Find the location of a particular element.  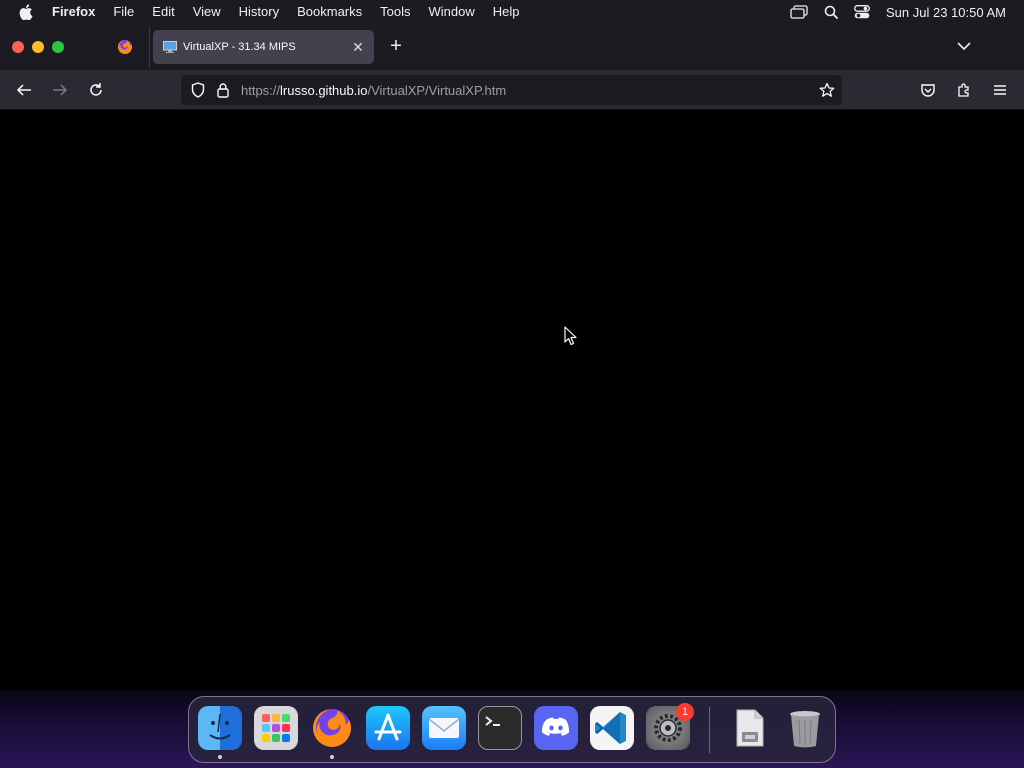

dock-terminal is located at coordinates (500, 728).